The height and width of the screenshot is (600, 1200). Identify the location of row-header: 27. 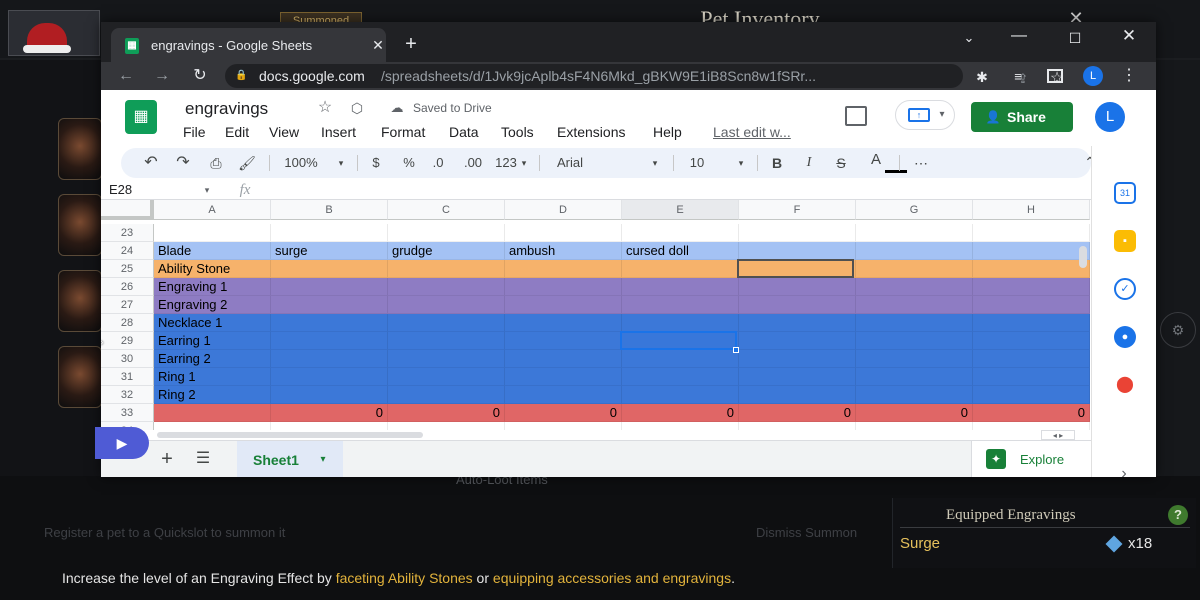
(127, 305).